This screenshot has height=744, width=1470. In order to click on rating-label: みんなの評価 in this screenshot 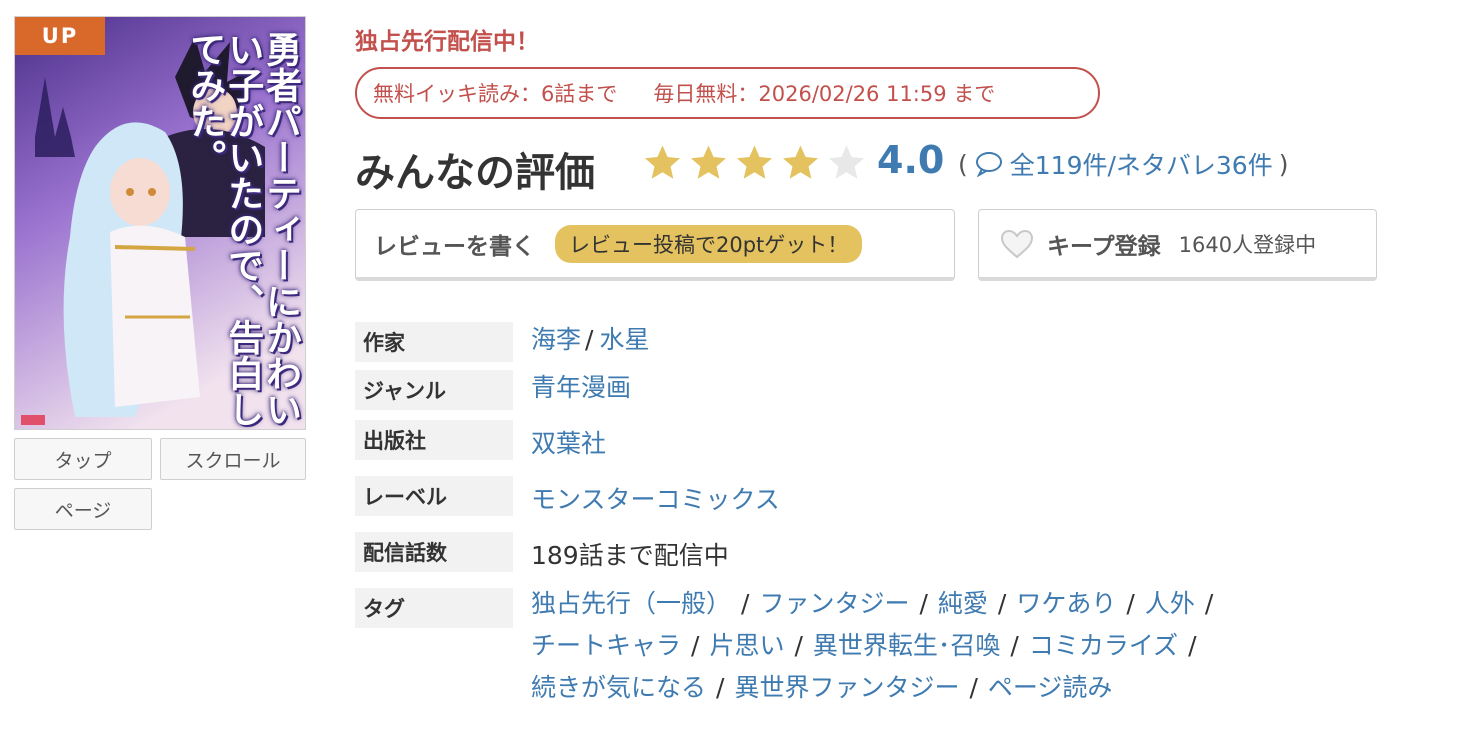, I will do `click(475, 173)`.